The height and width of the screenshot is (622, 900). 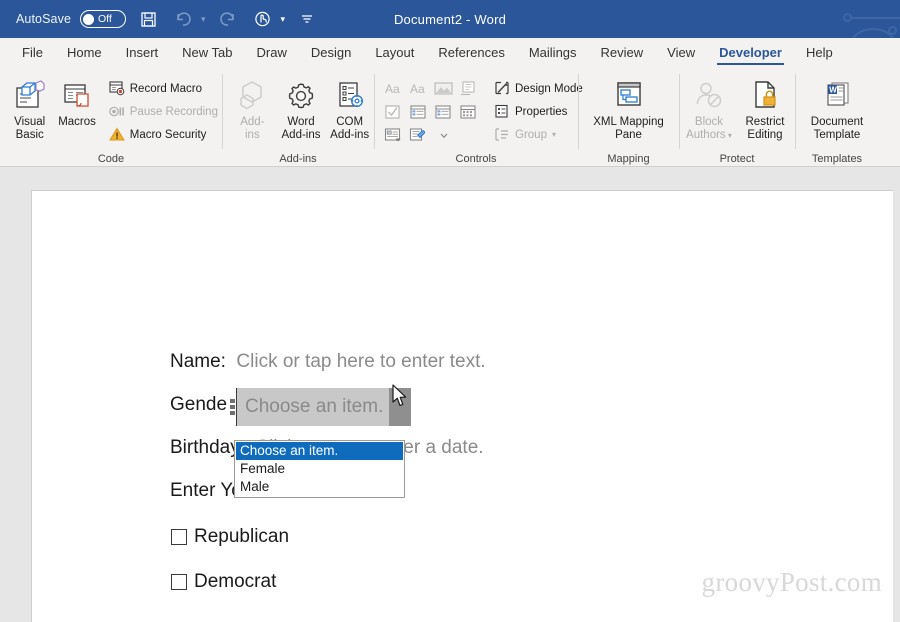 What do you see at coordinates (283, 19) in the screenshot?
I see `touch-mode-chevron-down-icon: ▾` at bounding box center [283, 19].